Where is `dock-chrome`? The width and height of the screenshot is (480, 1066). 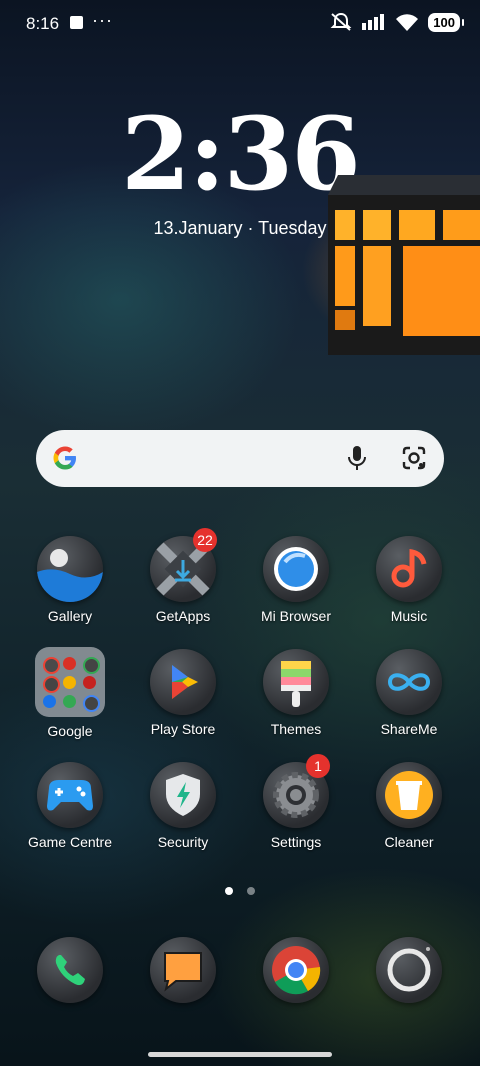
dock-chrome is located at coordinates (296, 970).